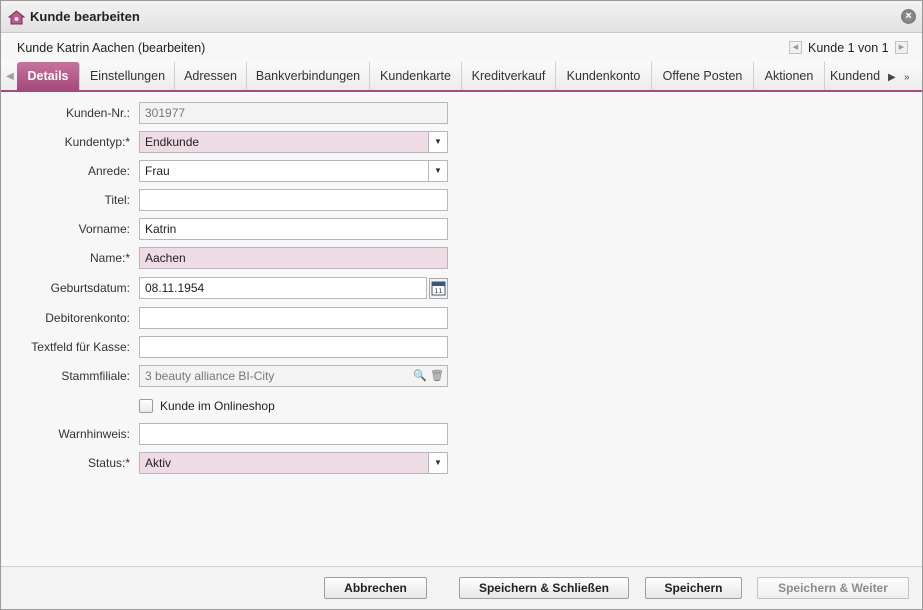 The image size is (923, 610). I want to click on tab-offene-posten: Offene Posten, so click(703, 76).